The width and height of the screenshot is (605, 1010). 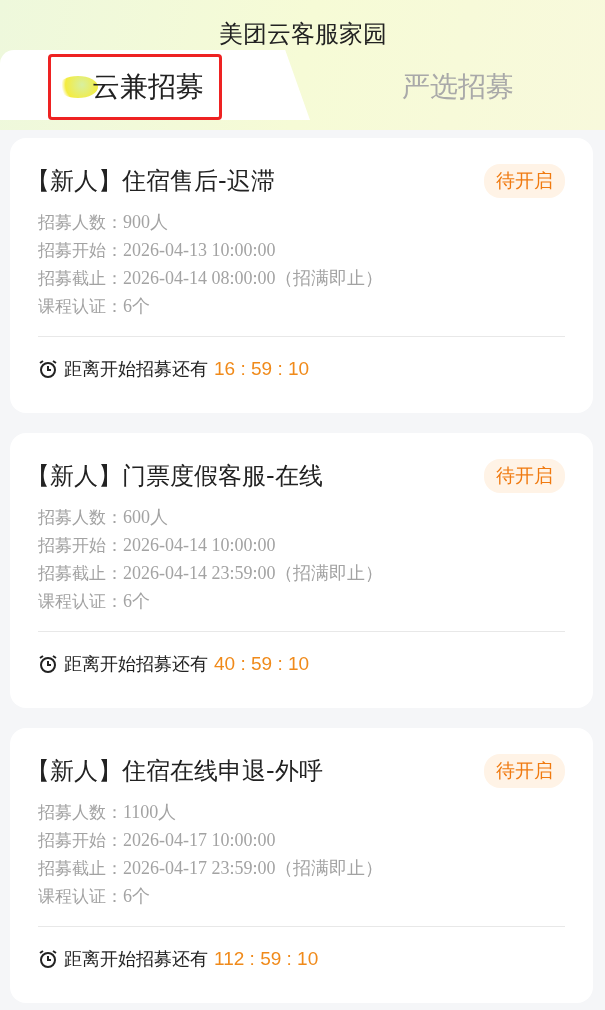 What do you see at coordinates (199, 250) in the screenshot?
I see `field-value: 2026-04-13 10:00:00` at bounding box center [199, 250].